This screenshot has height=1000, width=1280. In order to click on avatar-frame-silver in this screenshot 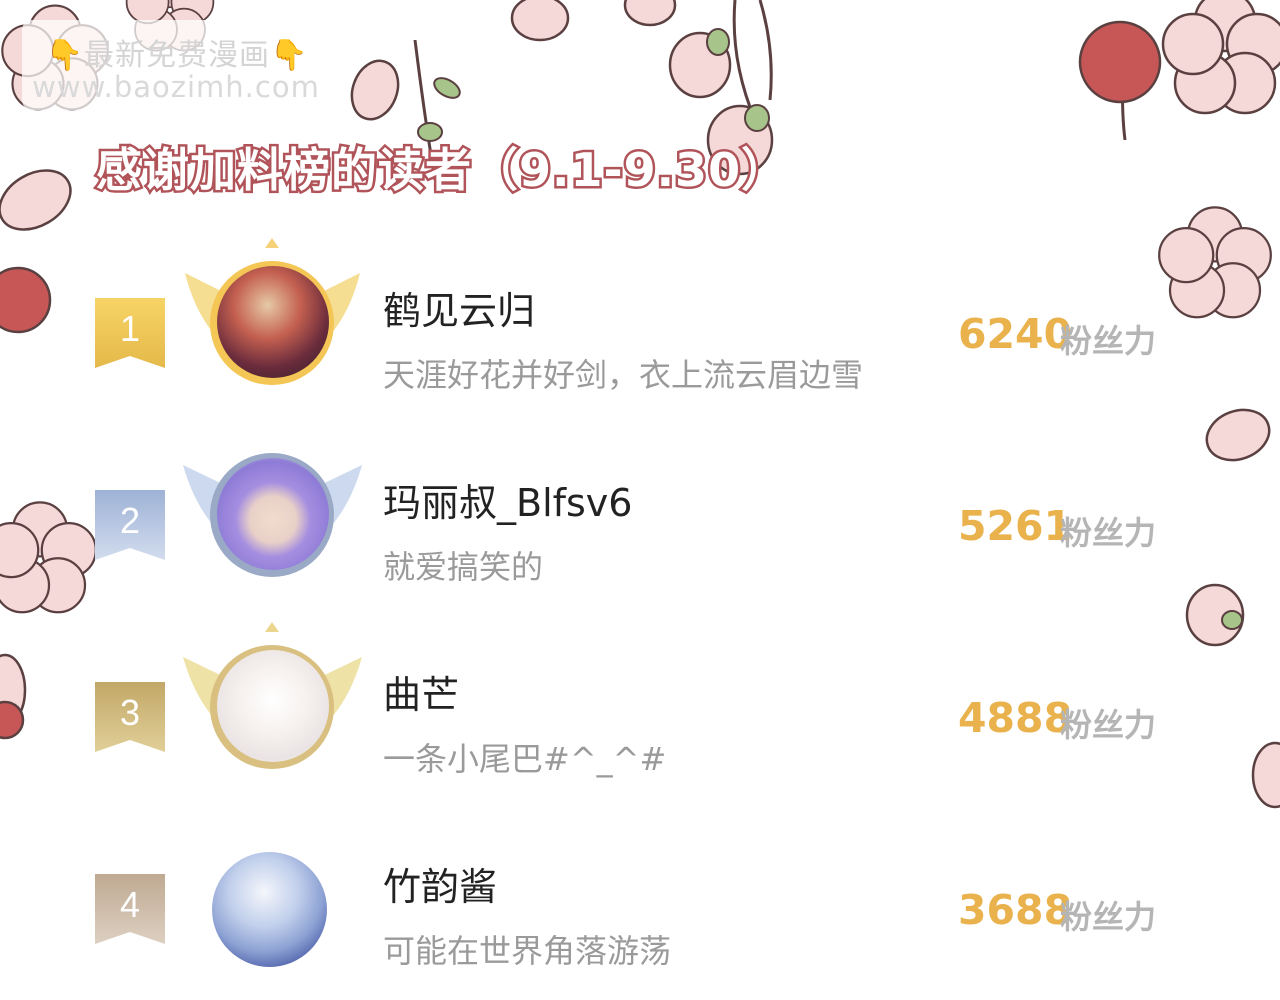, I will do `click(272, 505)`.